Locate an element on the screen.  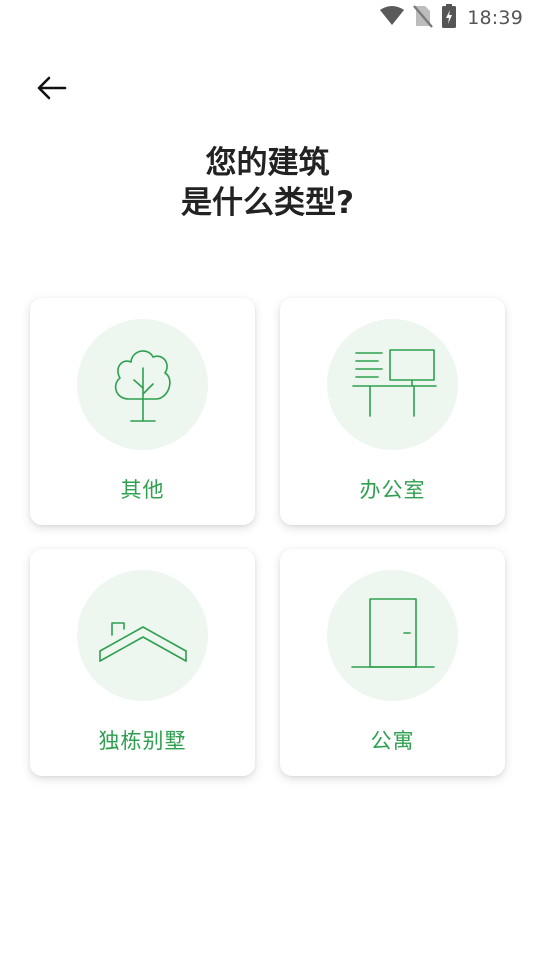
house-roof-icon is located at coordinates (143, 636).